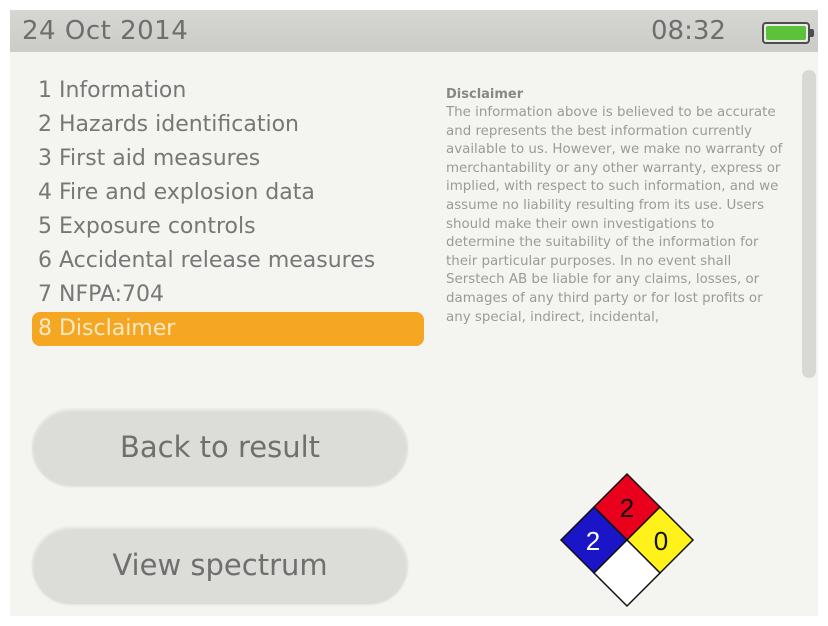  What do you see at coordinates (228, 329) in the screenshot?
I see `menu-item-disclaimer: 8 Disclaimer` at bounding box center [228, 329].